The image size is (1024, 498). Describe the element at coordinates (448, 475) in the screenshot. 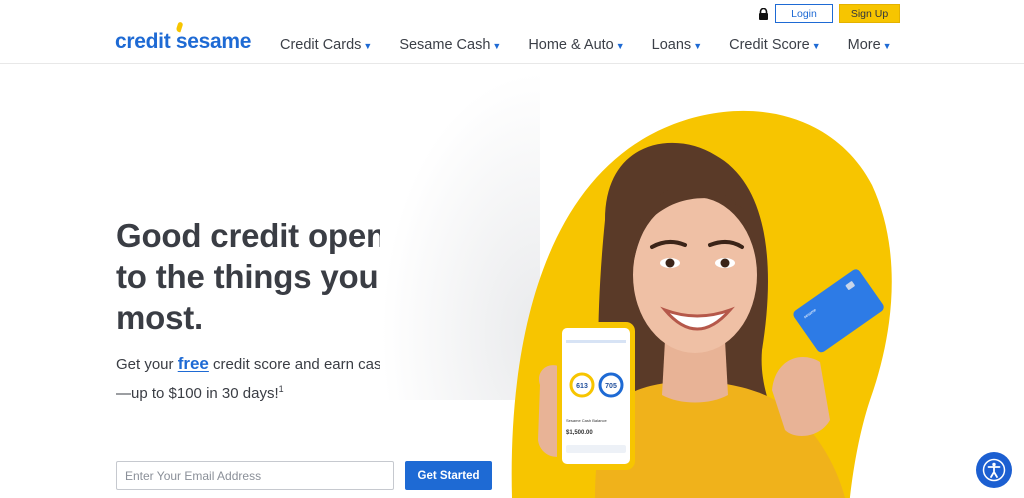

I see `get-started-button: Get Started` at that location.